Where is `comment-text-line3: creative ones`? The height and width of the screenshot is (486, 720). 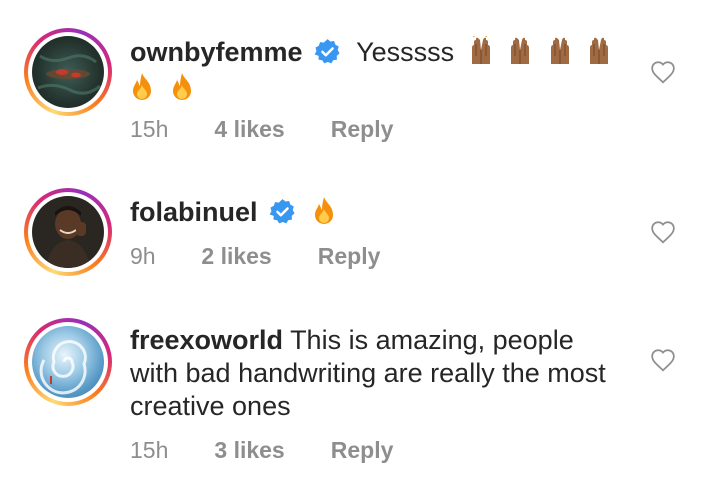 comment-text-line3: creative ones is located at coordinates (210, 406).